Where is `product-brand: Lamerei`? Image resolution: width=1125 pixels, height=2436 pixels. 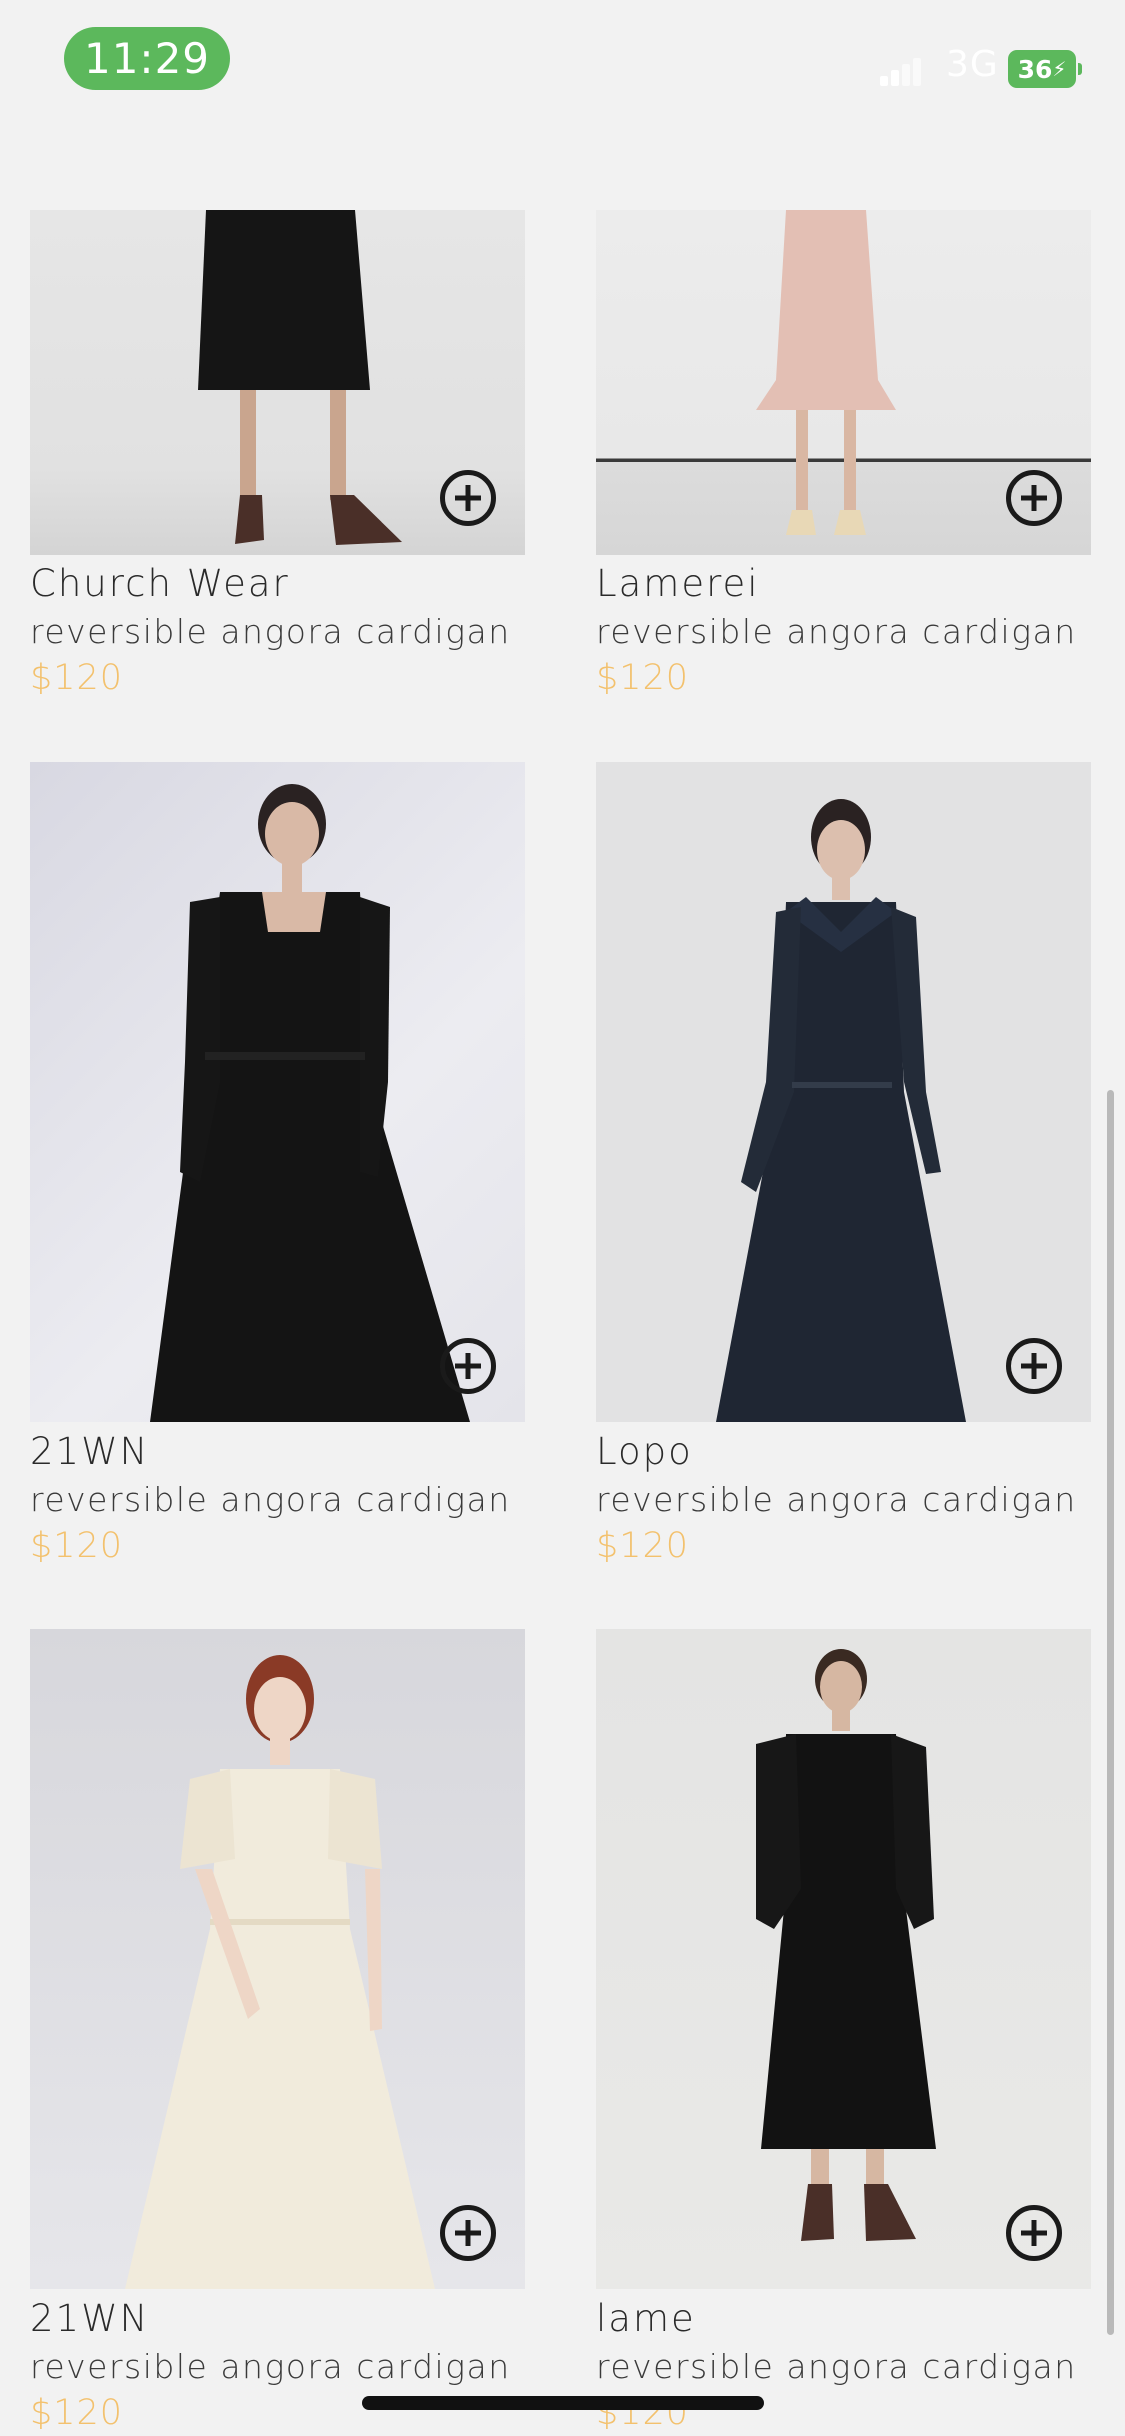
product-brand: Lamerei is located at coordinates (678, 583).